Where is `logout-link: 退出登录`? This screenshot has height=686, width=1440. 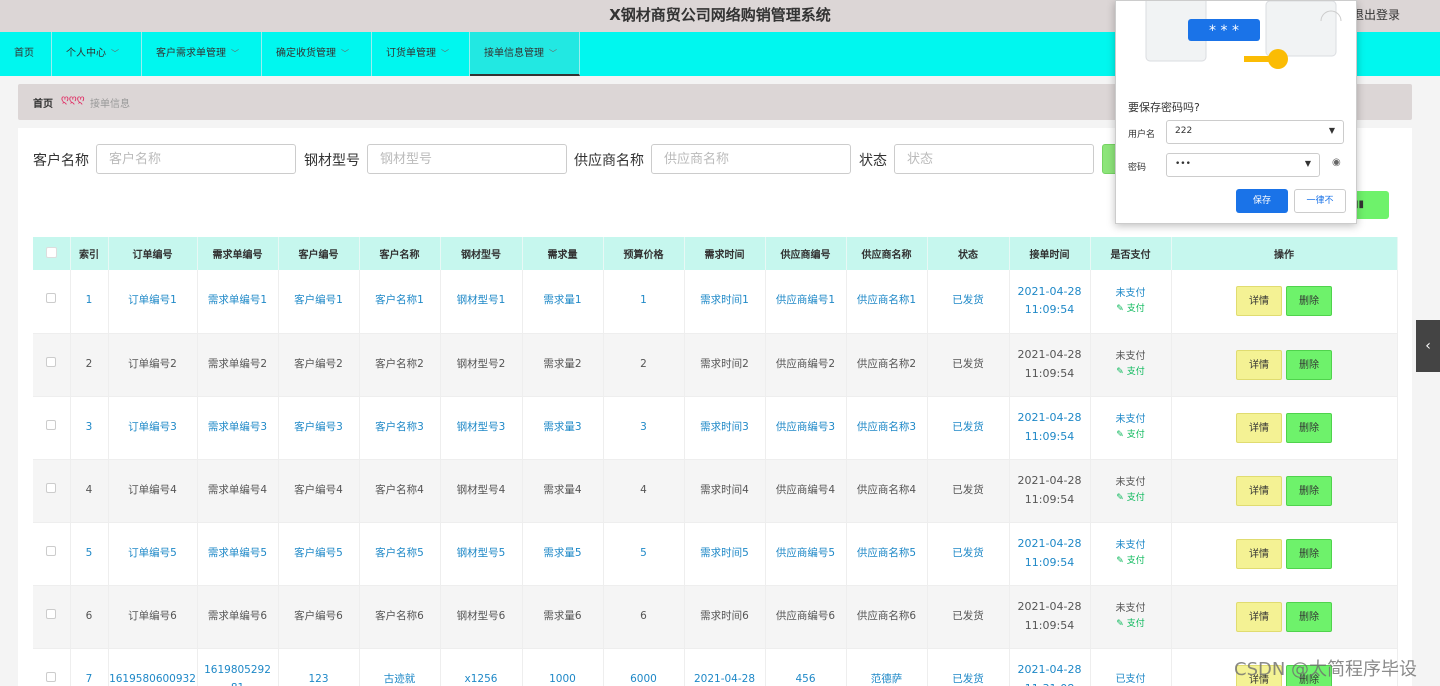 logout-link: 退出登录 is located at coordinates (1376, 14).